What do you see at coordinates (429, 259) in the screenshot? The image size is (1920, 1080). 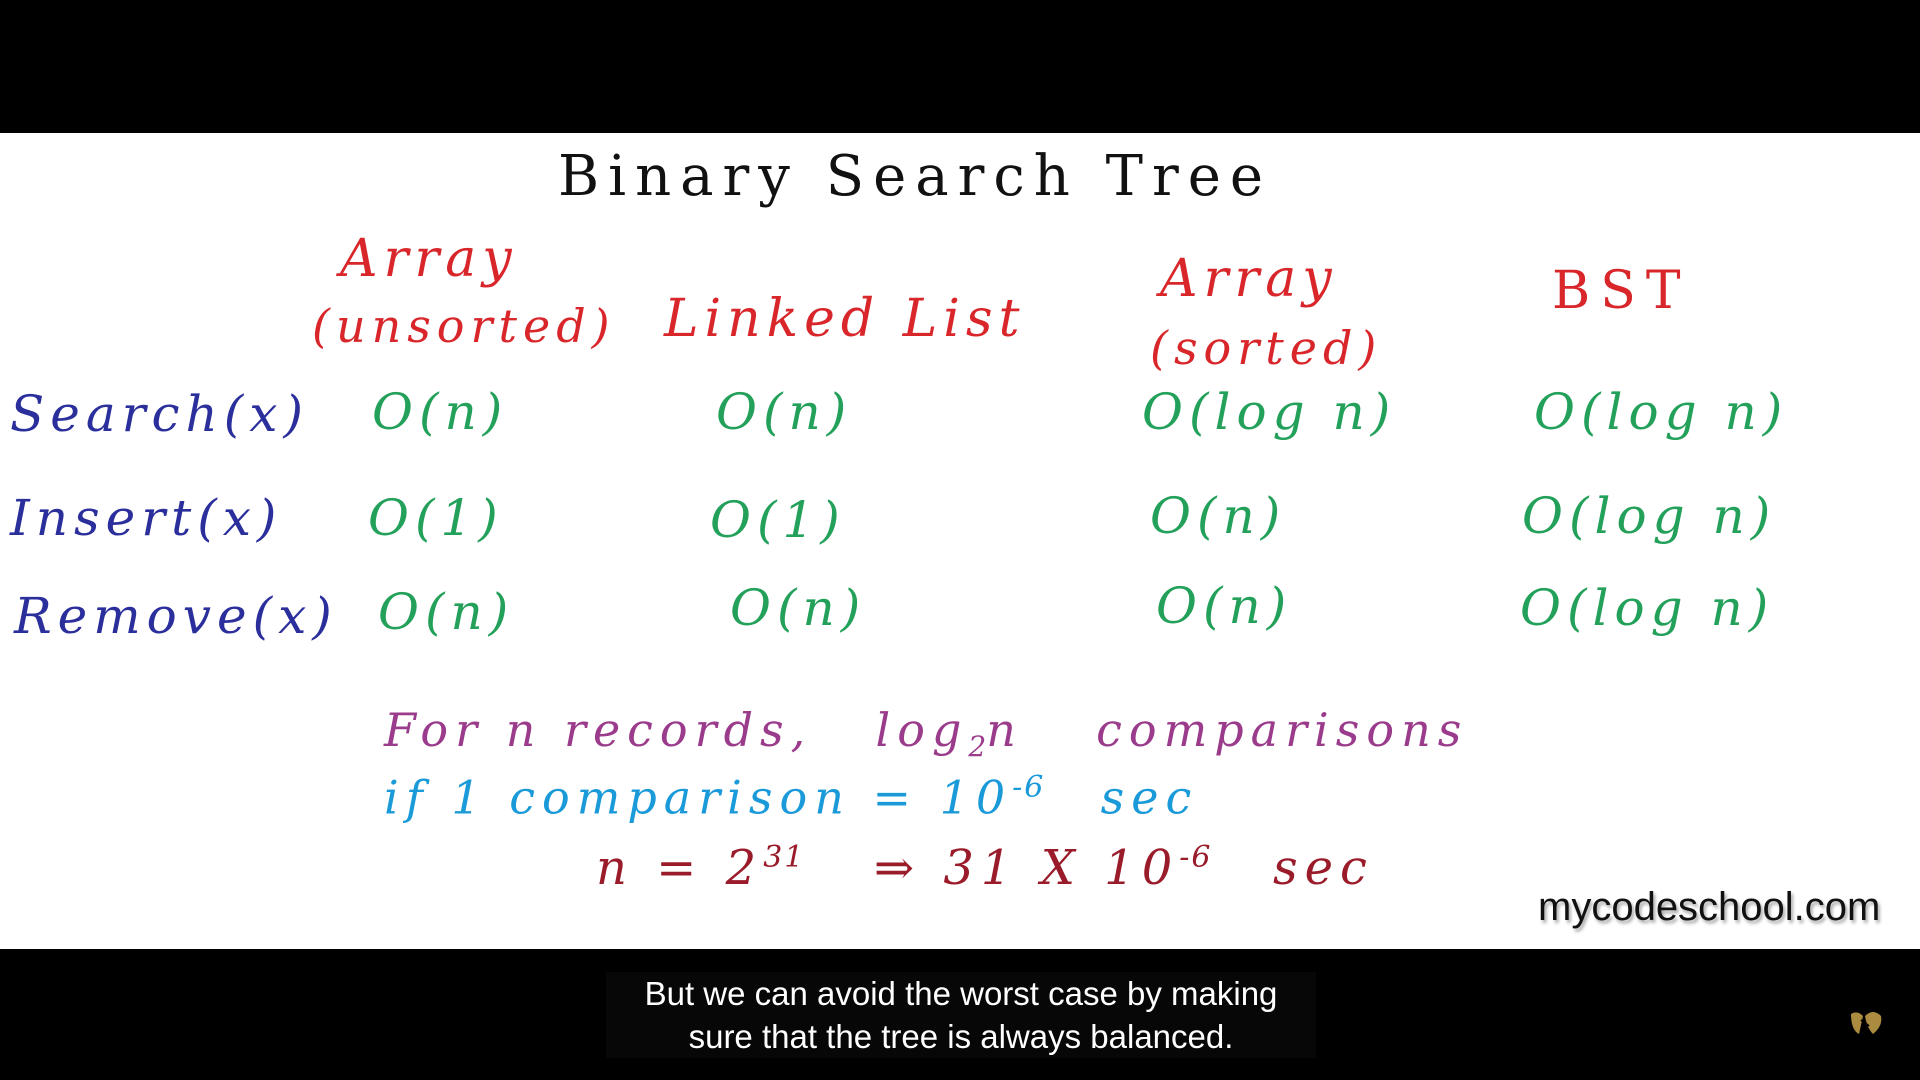 I see `column-header-array-unsorted: Array` at bounding box center [429, 259].